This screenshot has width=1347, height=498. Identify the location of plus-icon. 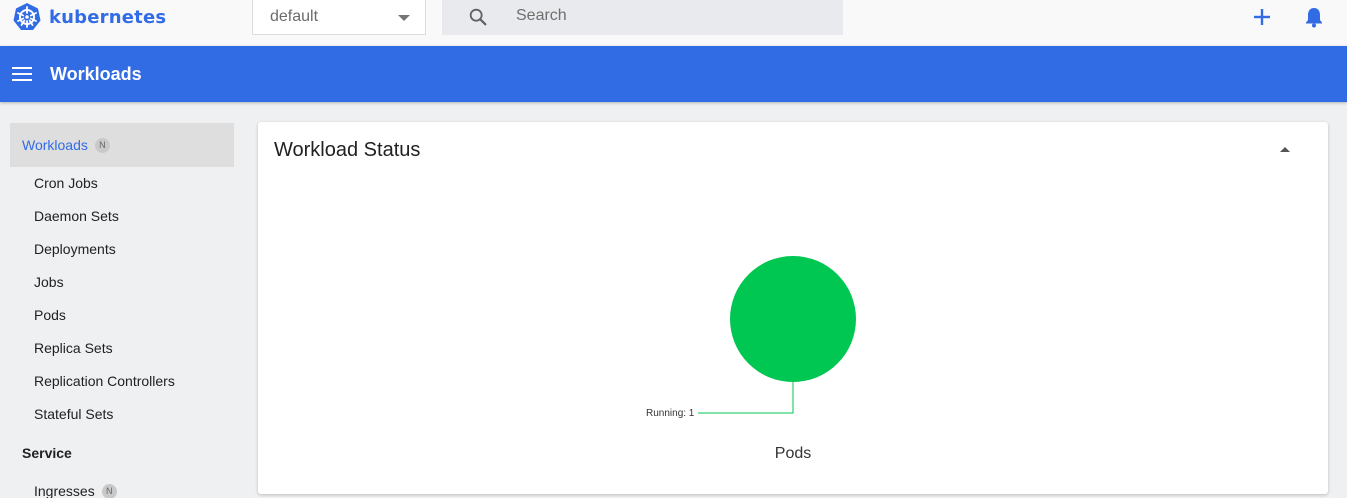
(1262, 17).